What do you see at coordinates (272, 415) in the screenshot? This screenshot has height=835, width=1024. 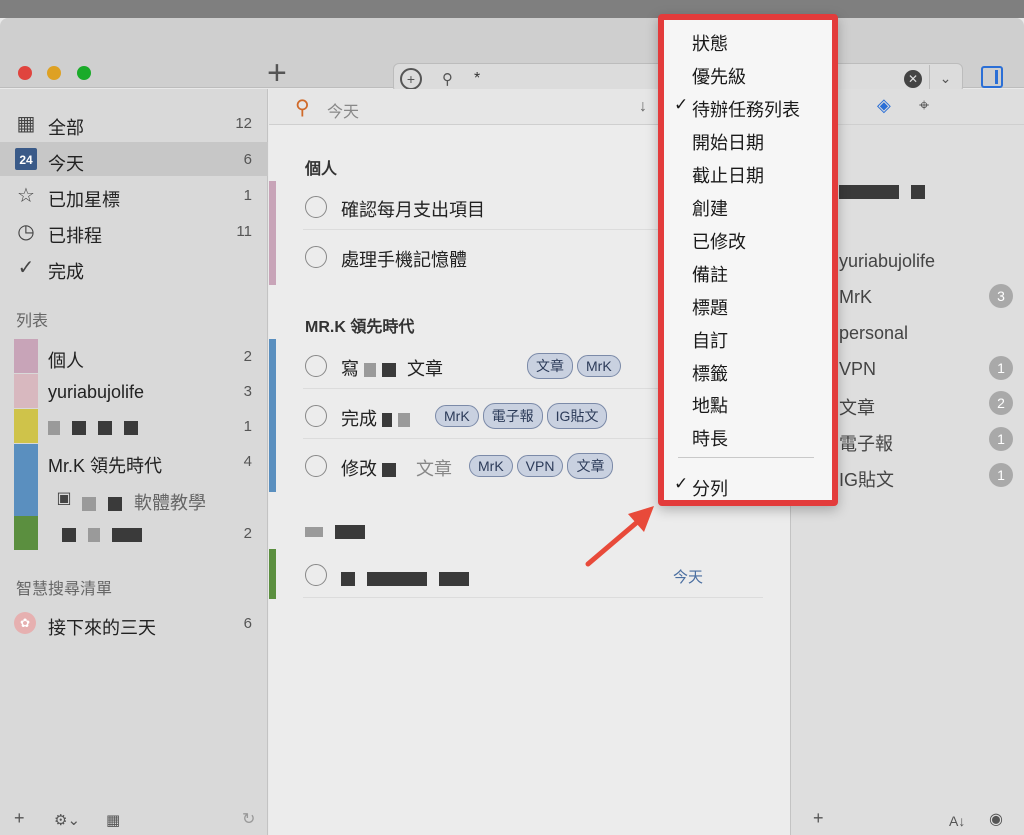 I see `group-color-stripe` at bounding box center [272, 415].